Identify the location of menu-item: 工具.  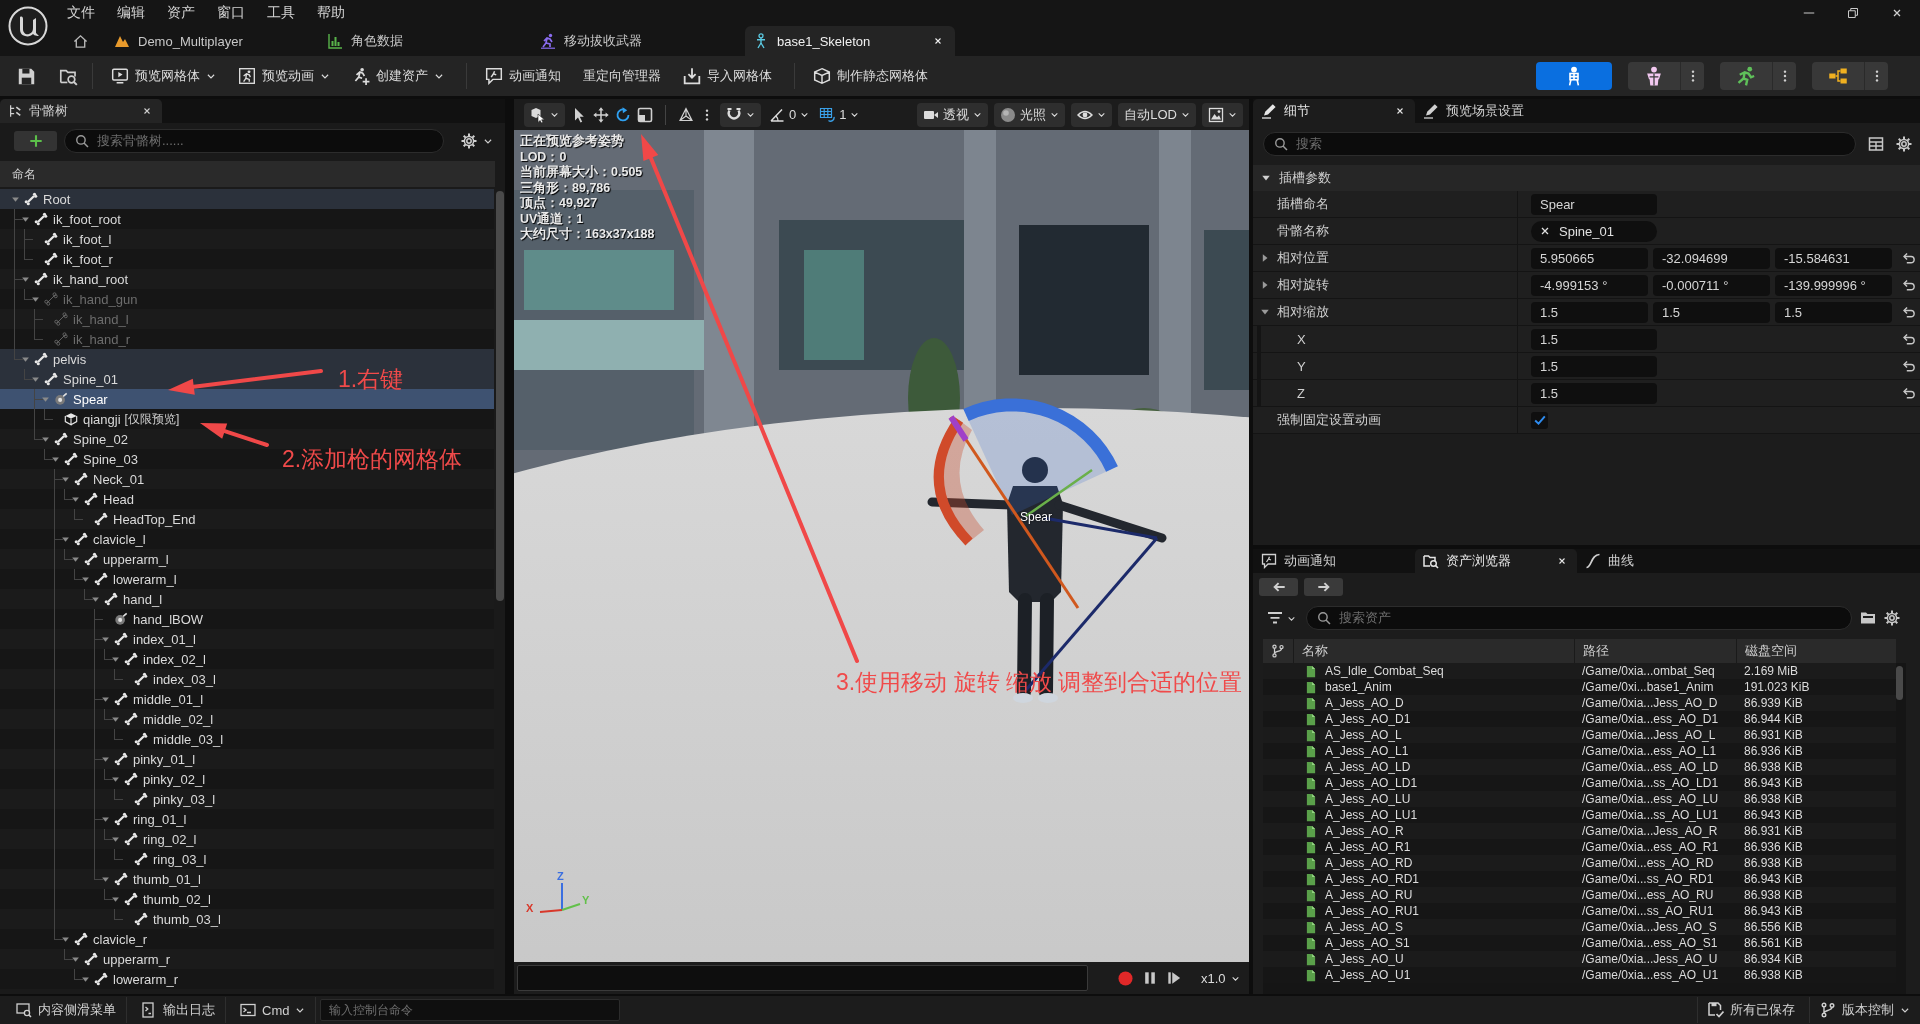
(281, 13).